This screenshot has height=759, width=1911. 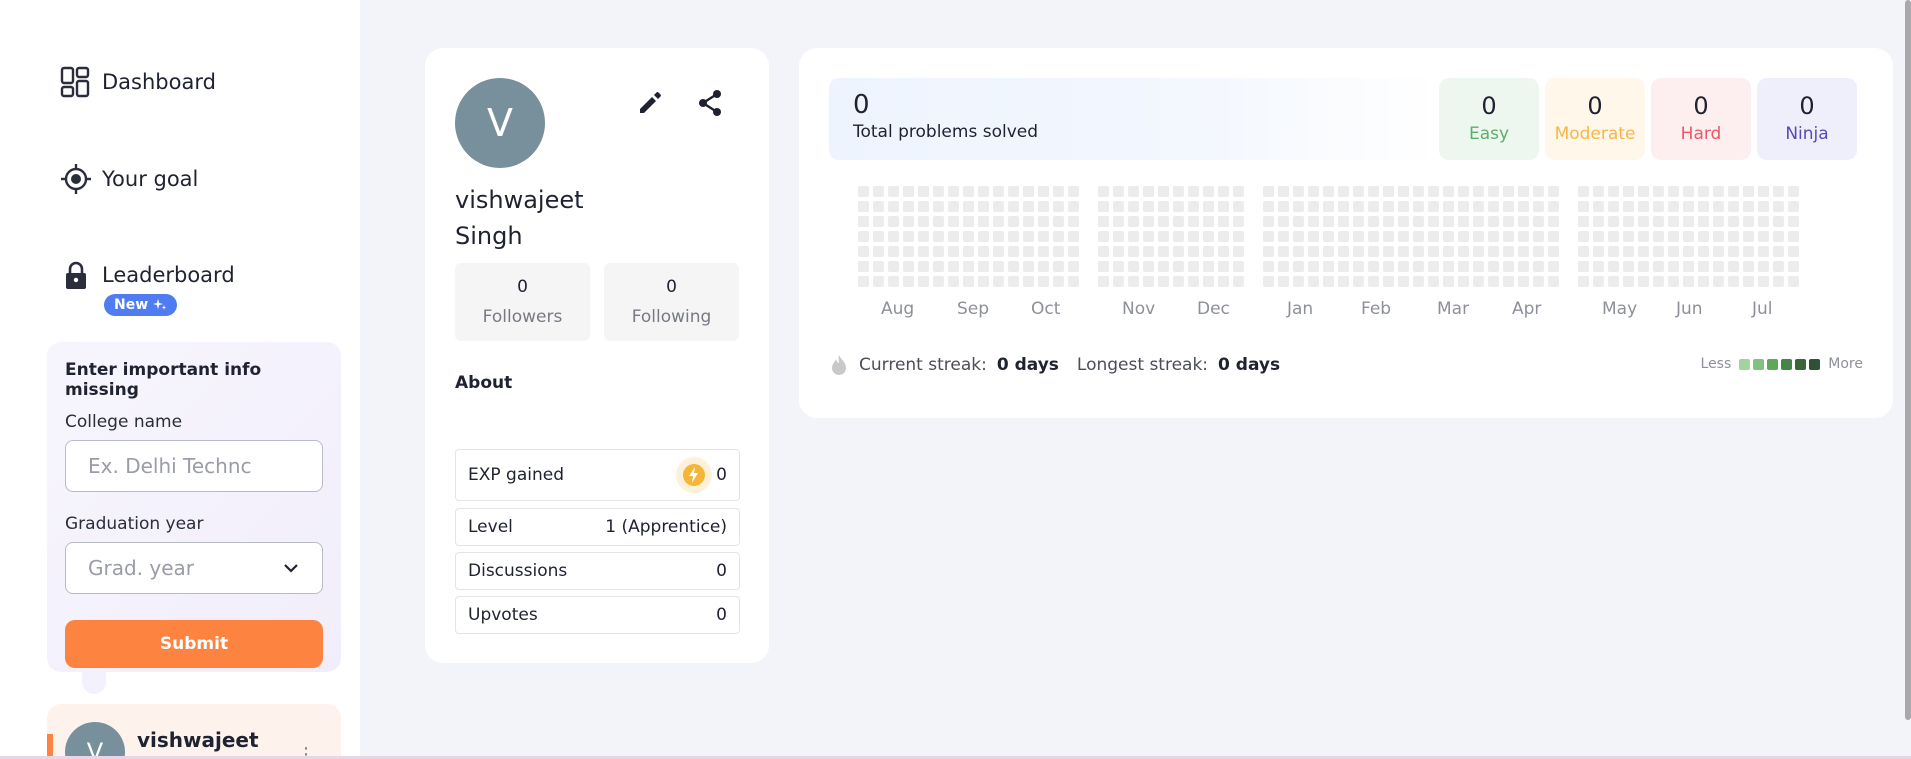 I want to click on submit-button: Submit, so click(x=194, y=644).